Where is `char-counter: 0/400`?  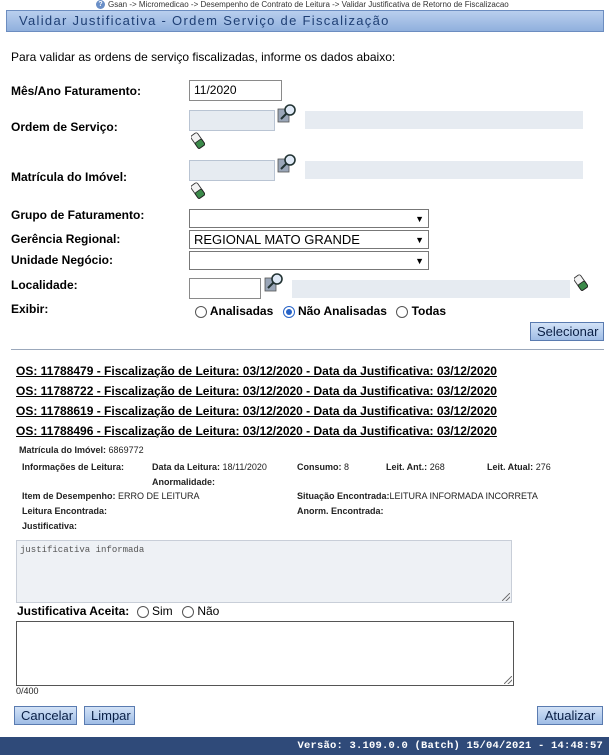
char-counter: 0/400 is located at coordinates (27, 691).